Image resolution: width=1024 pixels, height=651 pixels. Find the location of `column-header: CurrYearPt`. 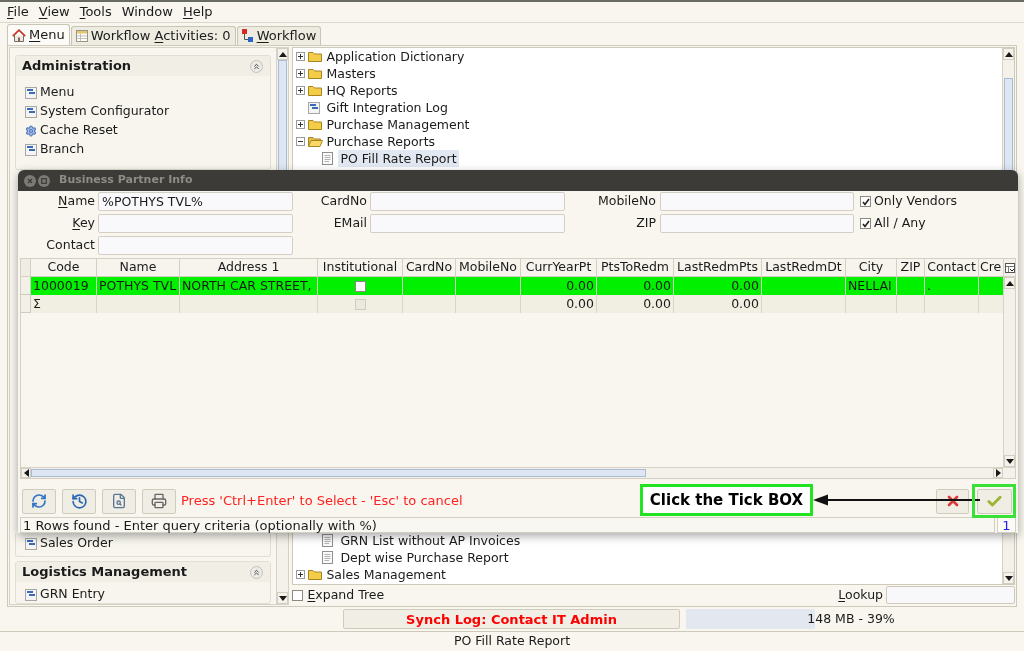

column-header: CurrYearPt is located at coordinates (559, 267).